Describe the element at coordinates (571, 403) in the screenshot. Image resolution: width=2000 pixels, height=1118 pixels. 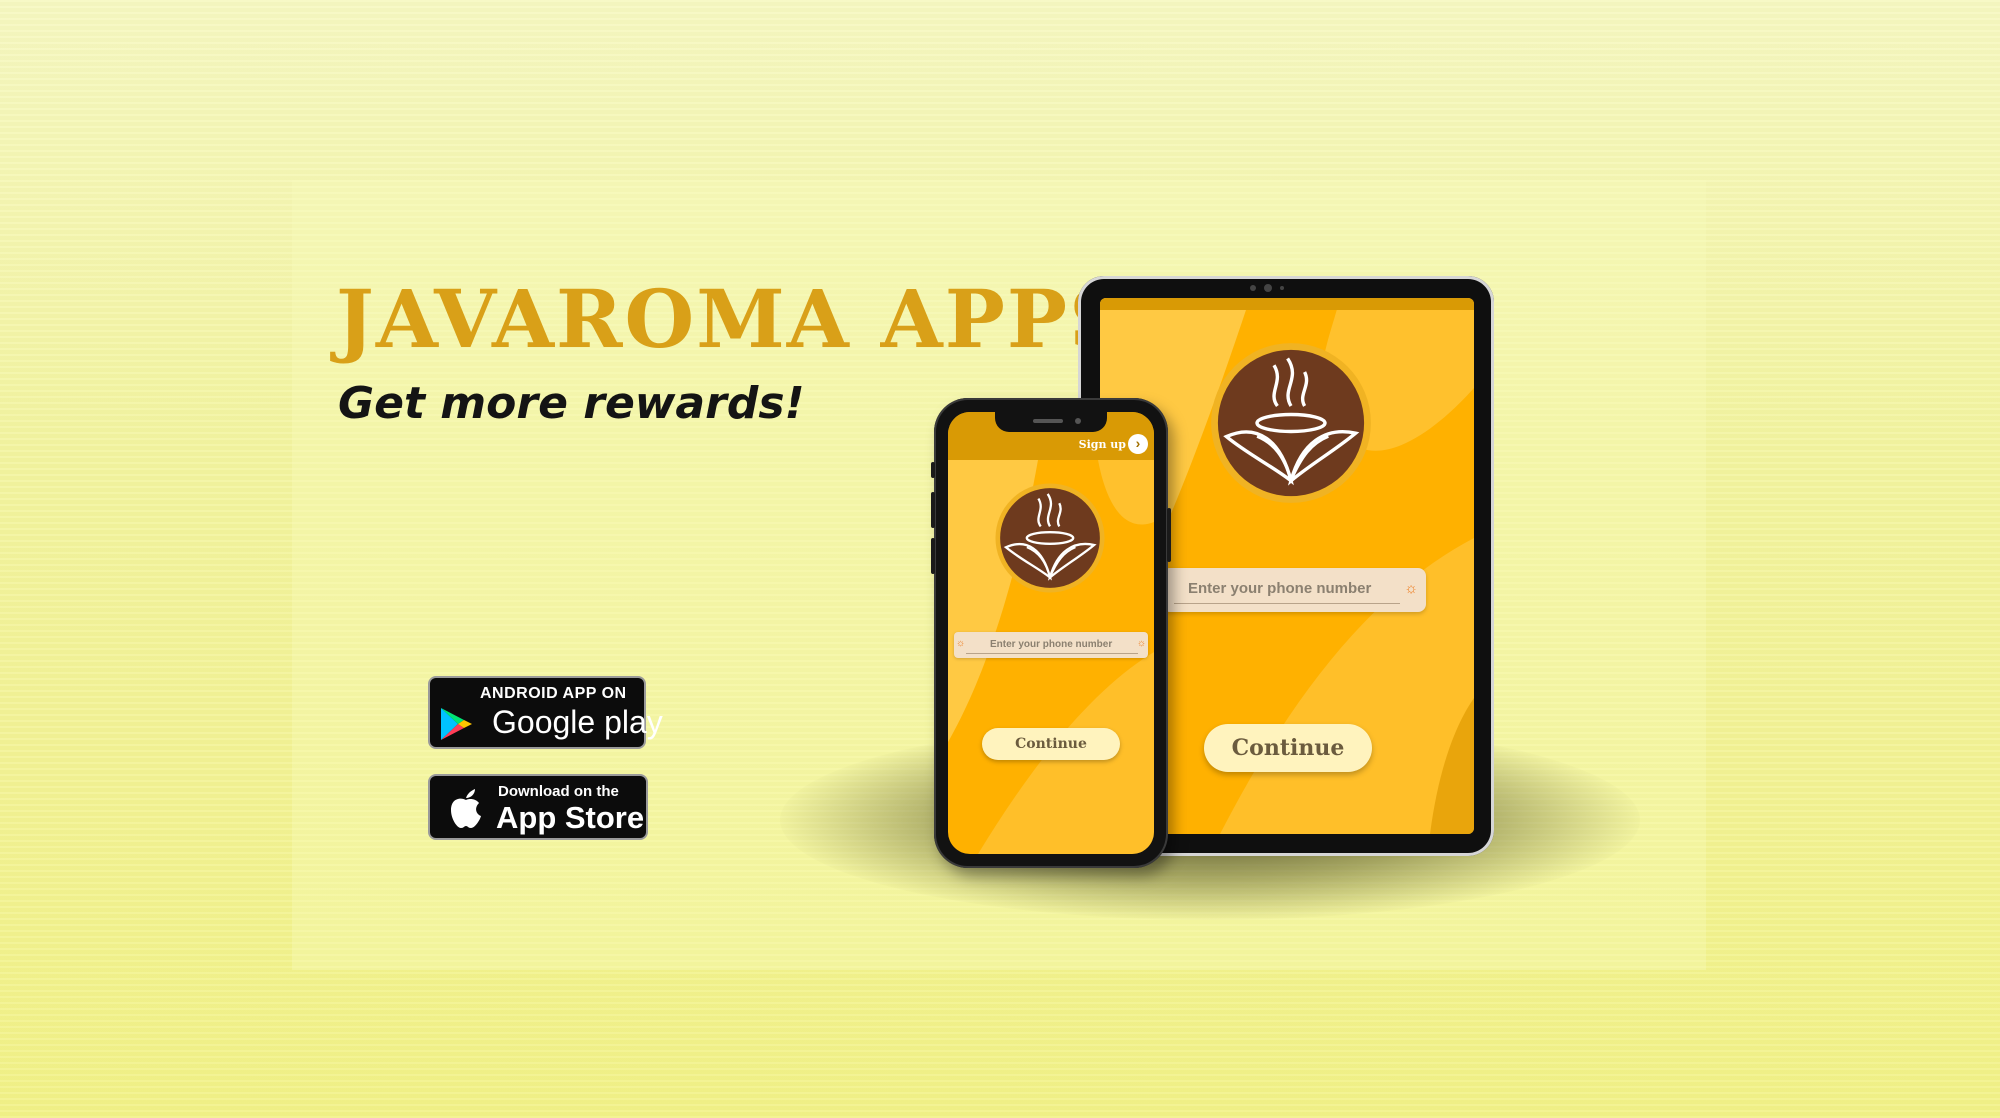
I see `page-subtitle: Get more rewards!` at that location.